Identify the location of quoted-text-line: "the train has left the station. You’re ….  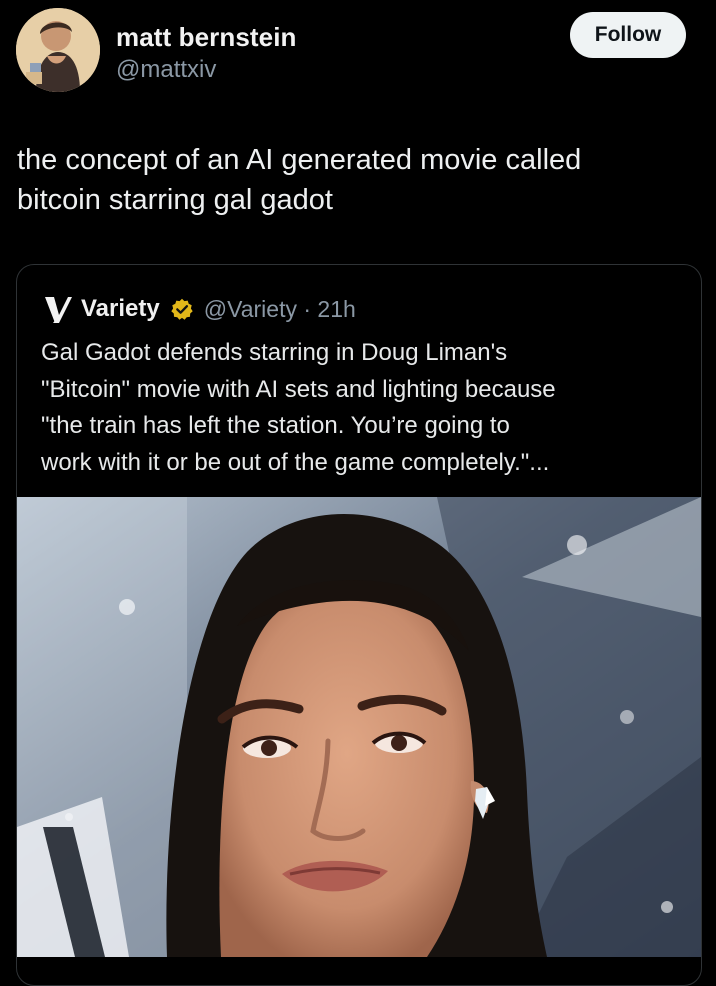
(275, 425).